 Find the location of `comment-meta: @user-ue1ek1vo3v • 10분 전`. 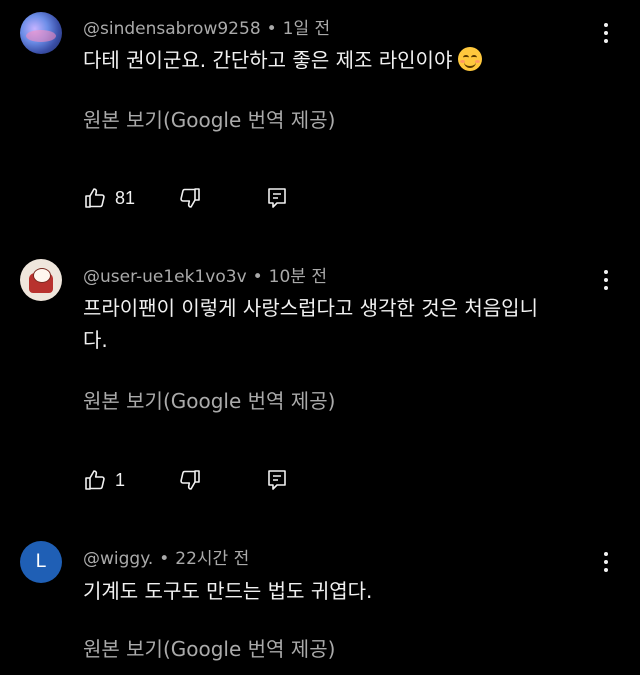

comment-meta: @user-ue1ek1vo3v • 10분 전 is located at coordinates (205, 274).